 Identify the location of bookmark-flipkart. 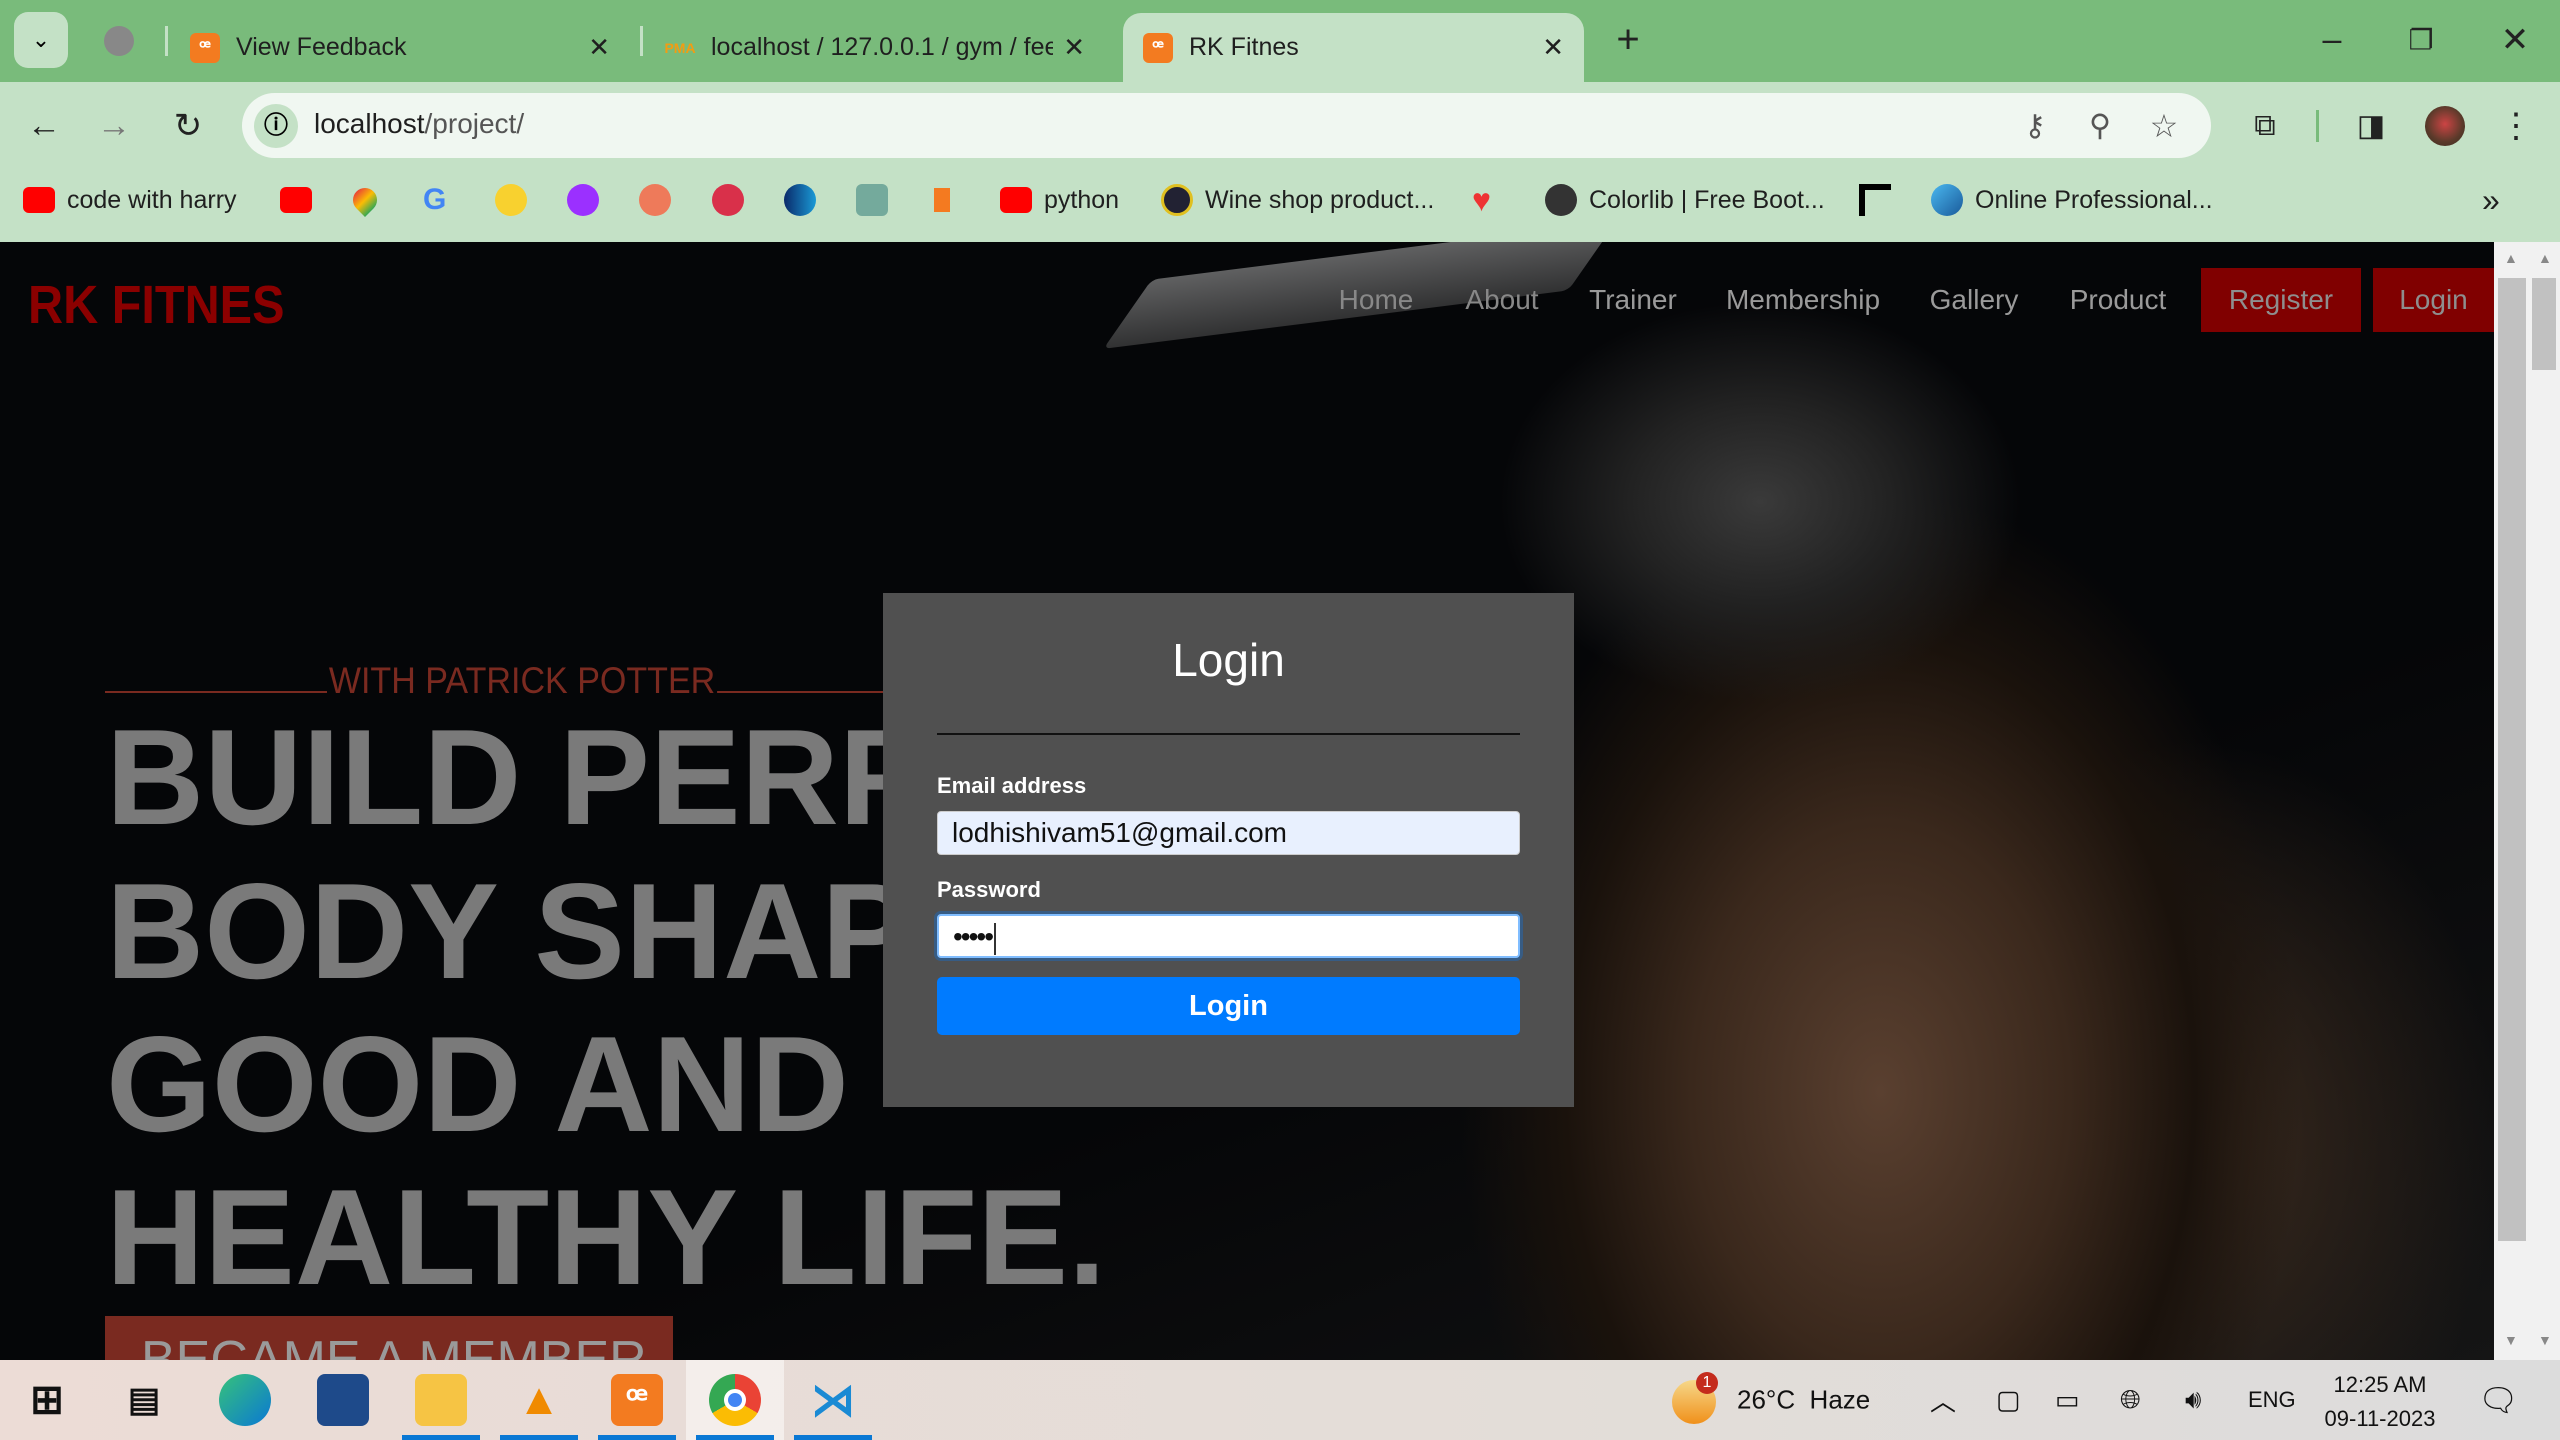
(517, 200).